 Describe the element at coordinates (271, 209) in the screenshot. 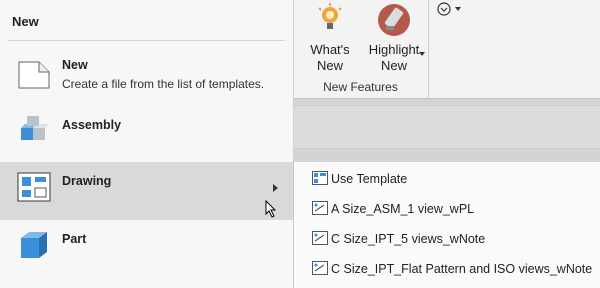

I see `mouse-cursor-icon` at that location.